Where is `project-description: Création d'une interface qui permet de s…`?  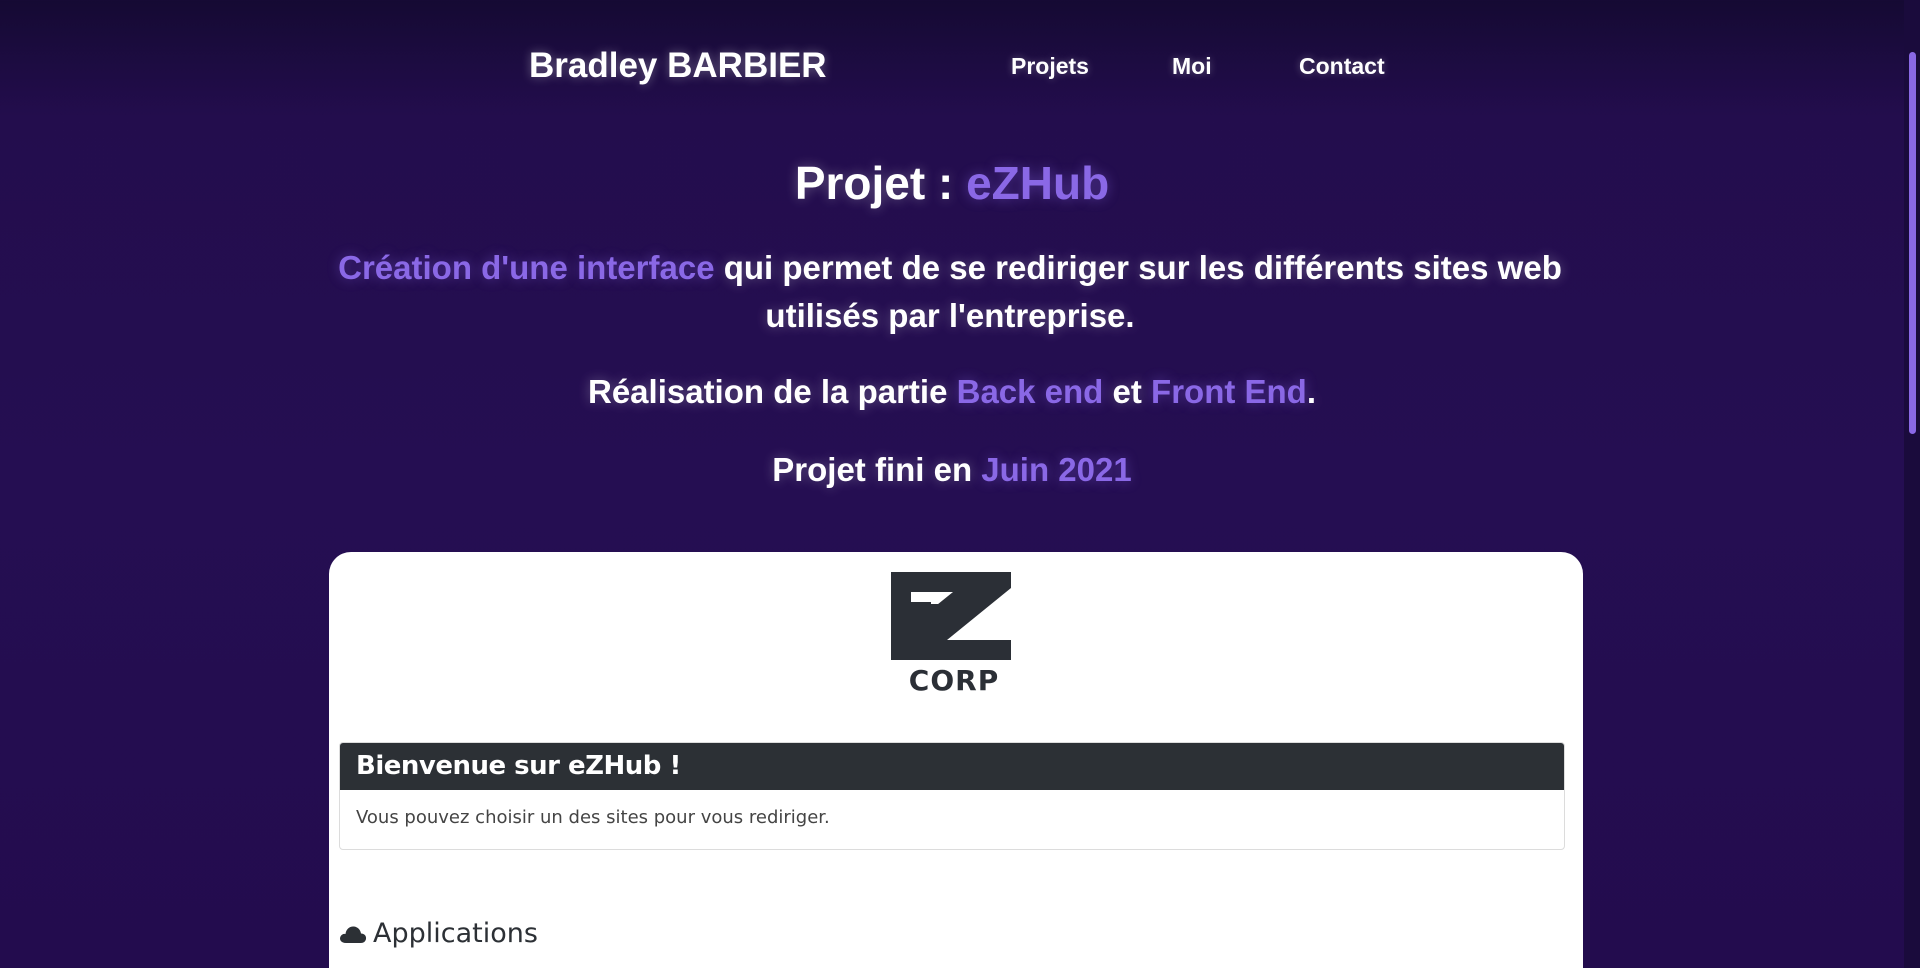
project-description: Création d'une interface qui permet de s… is located at coordinates (950, 292).